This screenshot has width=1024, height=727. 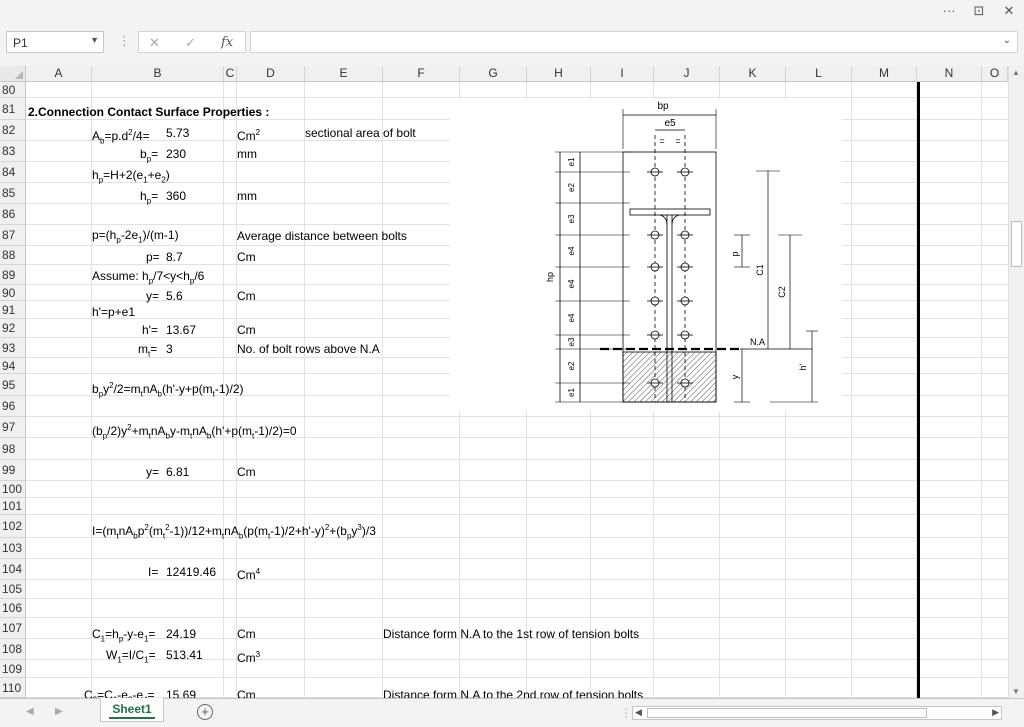 What do you see at coordinates (782, 292) in the screenshot?
I see `diagram-label-c2: C2` at bounding box center [782, 292].